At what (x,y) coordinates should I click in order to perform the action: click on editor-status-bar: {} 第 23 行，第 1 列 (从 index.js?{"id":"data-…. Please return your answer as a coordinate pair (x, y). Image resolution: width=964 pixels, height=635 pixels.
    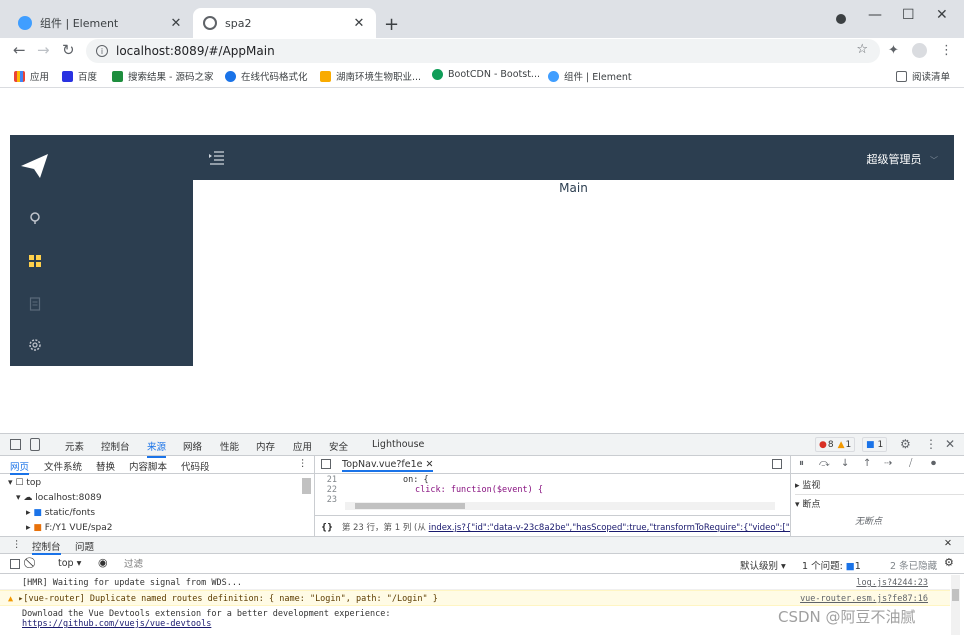
    Looking at the image, I should click on (552, 525).